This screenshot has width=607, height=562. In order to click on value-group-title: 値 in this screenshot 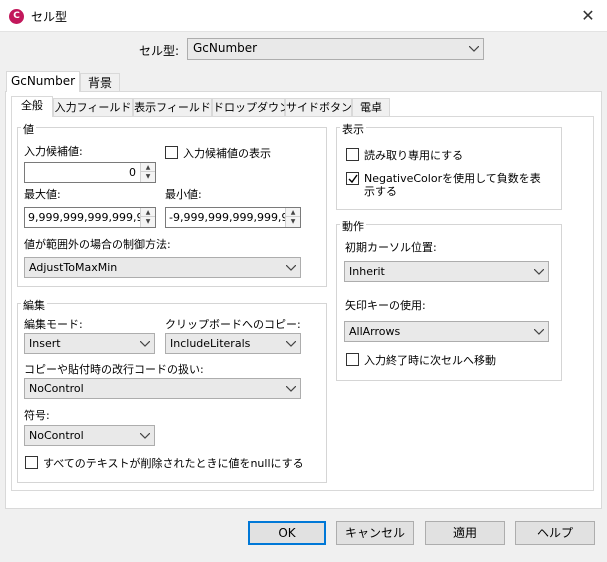, I will do `click(28, 129)`.